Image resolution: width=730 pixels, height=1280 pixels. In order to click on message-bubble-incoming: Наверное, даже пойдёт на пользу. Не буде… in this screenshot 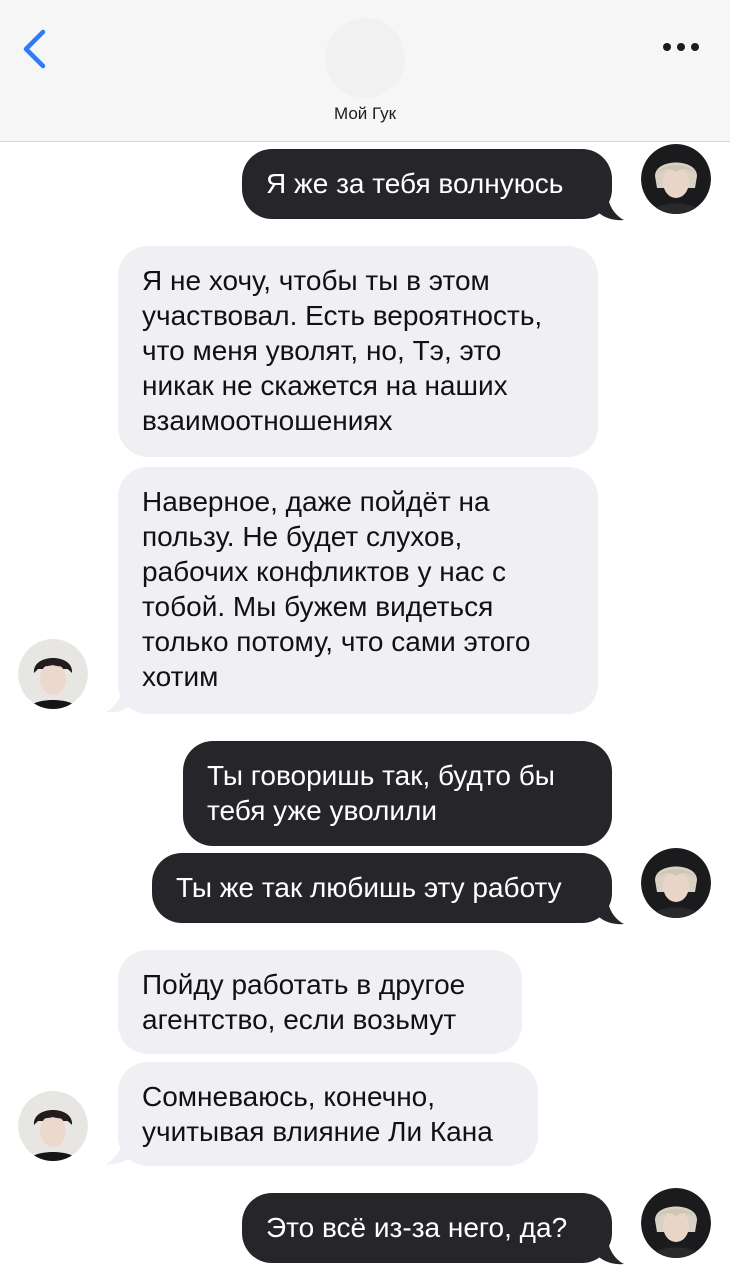, I will do `click(358, 590)`.